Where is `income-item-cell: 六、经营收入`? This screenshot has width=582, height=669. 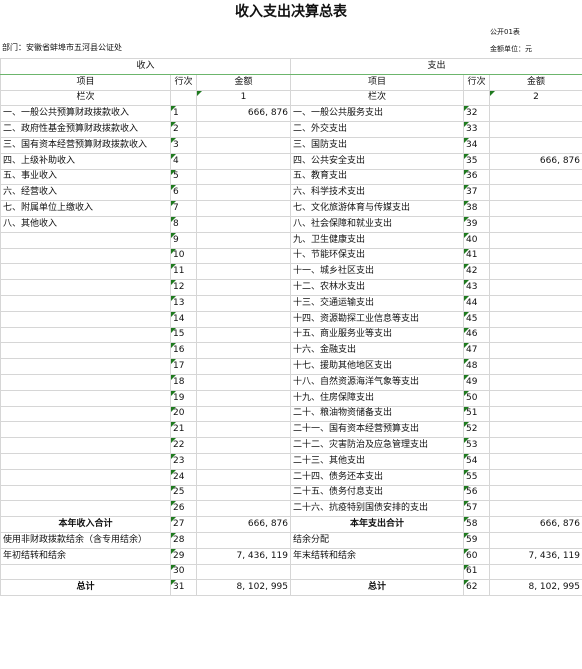 income-item-cell: 六、经营收入 is located at coordinates (85, 193).